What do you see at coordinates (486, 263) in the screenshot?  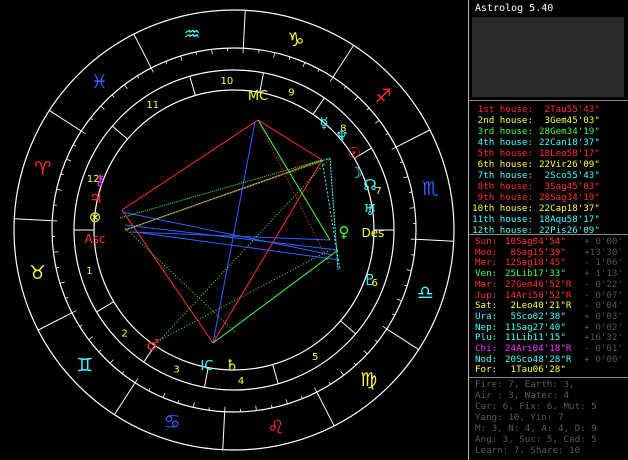 I see `planet-label: Mer:` at bounding box center [486, 263].